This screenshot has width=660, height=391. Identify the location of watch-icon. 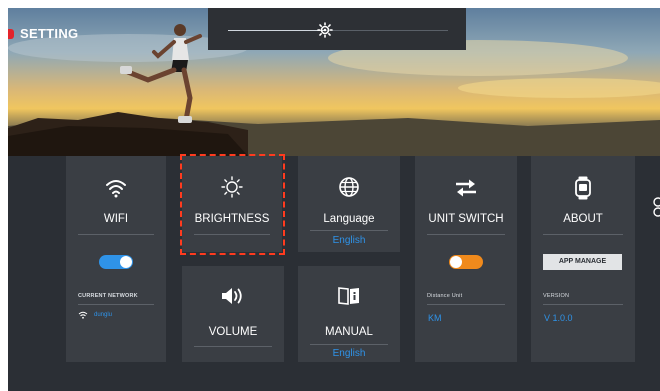
(583, 188).